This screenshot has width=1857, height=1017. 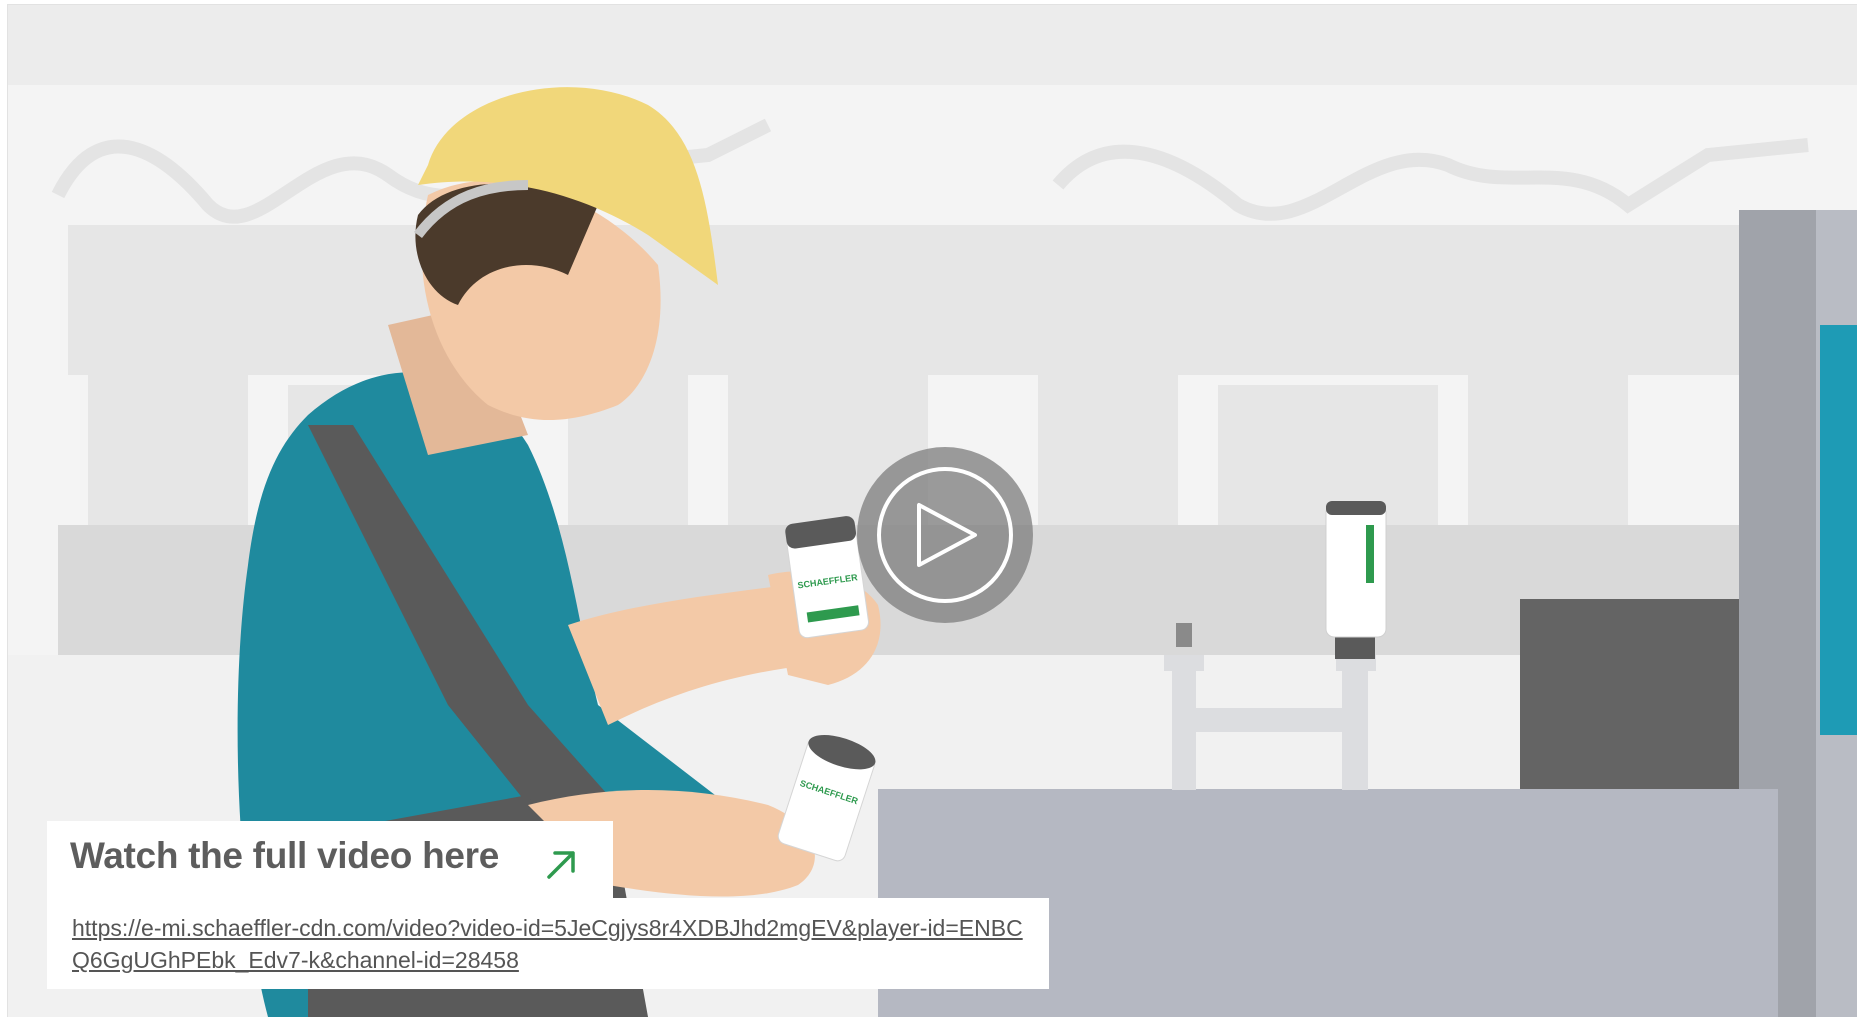 I want to click on cta-title: Watch the full video here, so click(x=285, y=855).